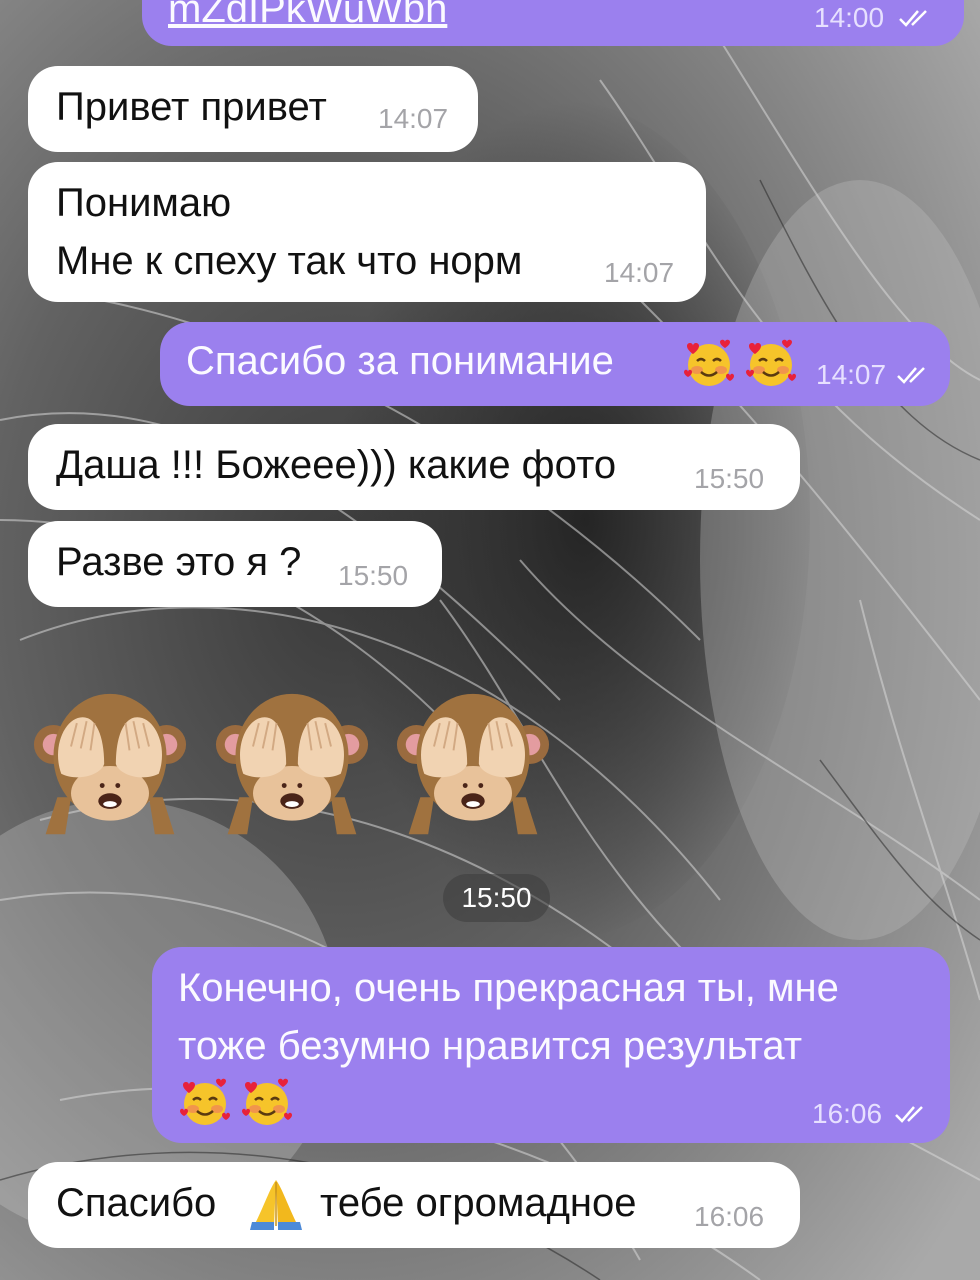  Describe the element at coordinates (553, 23) in the screenshot. I see `message-bubble-outgoing-top: mZdIPkWuWbh 14:00` at that location.